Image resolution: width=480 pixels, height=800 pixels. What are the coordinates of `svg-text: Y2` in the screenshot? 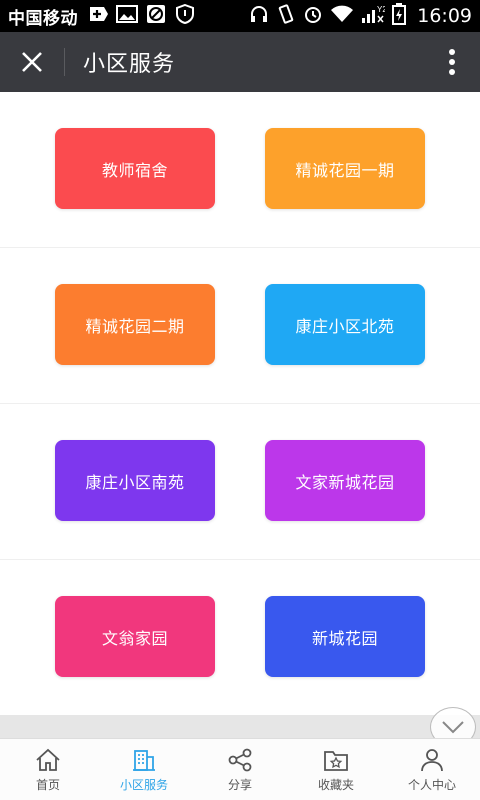 It's located at (381, 9).